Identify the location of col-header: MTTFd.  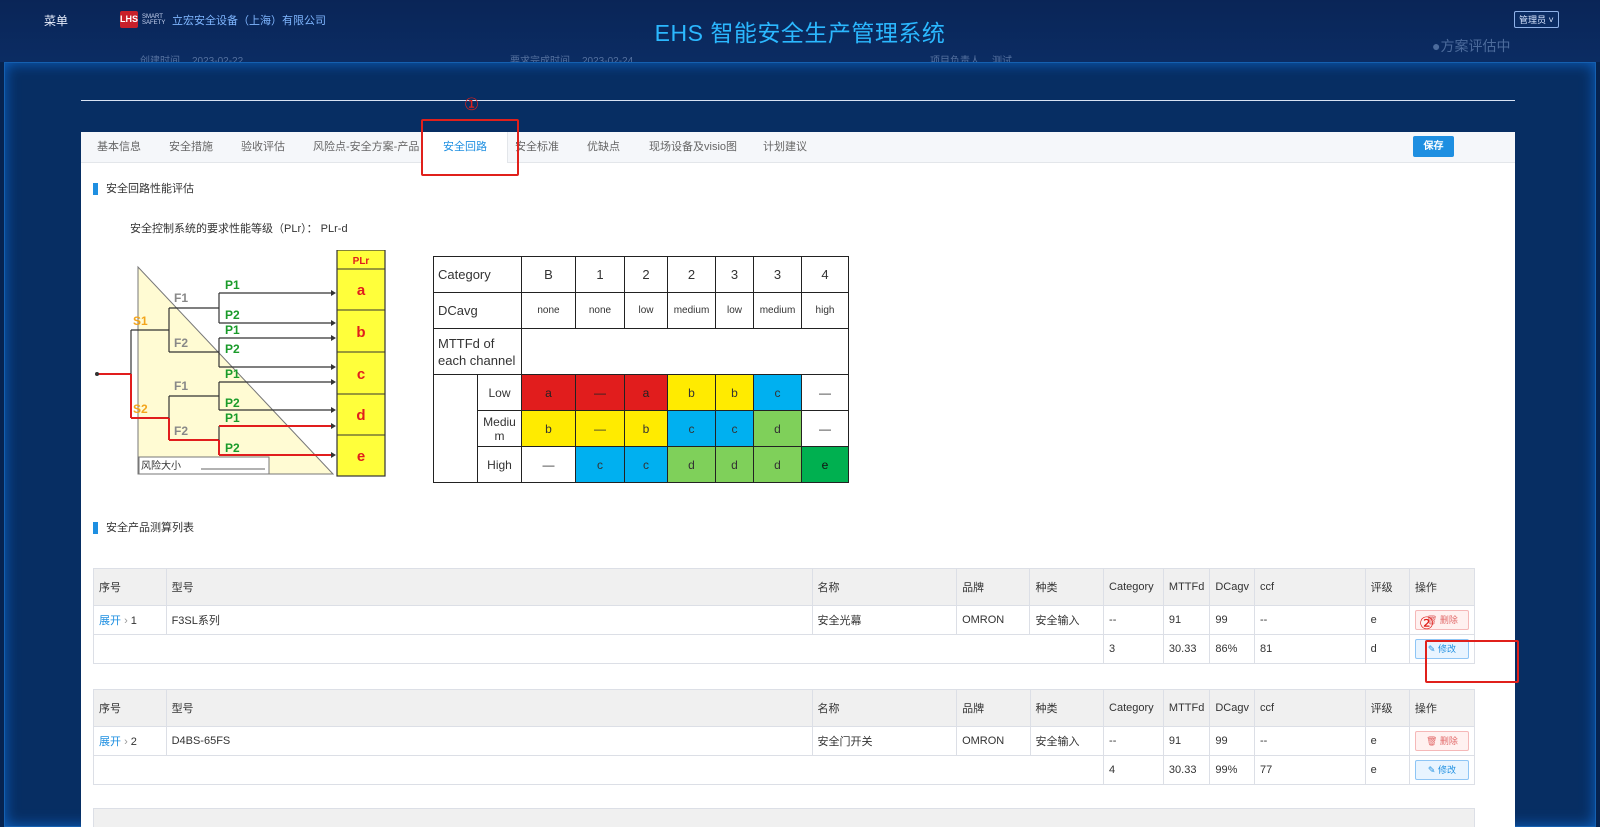
(1186, 587).